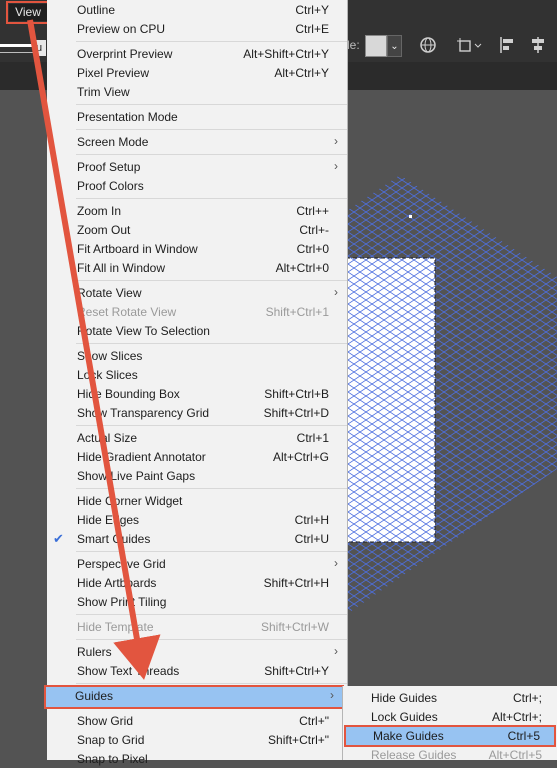  What do you see at coordinates (130, 501) in the screenshot?
I see `menu-item-label: Hide Corner Widget` at bounding box center [130, 501].